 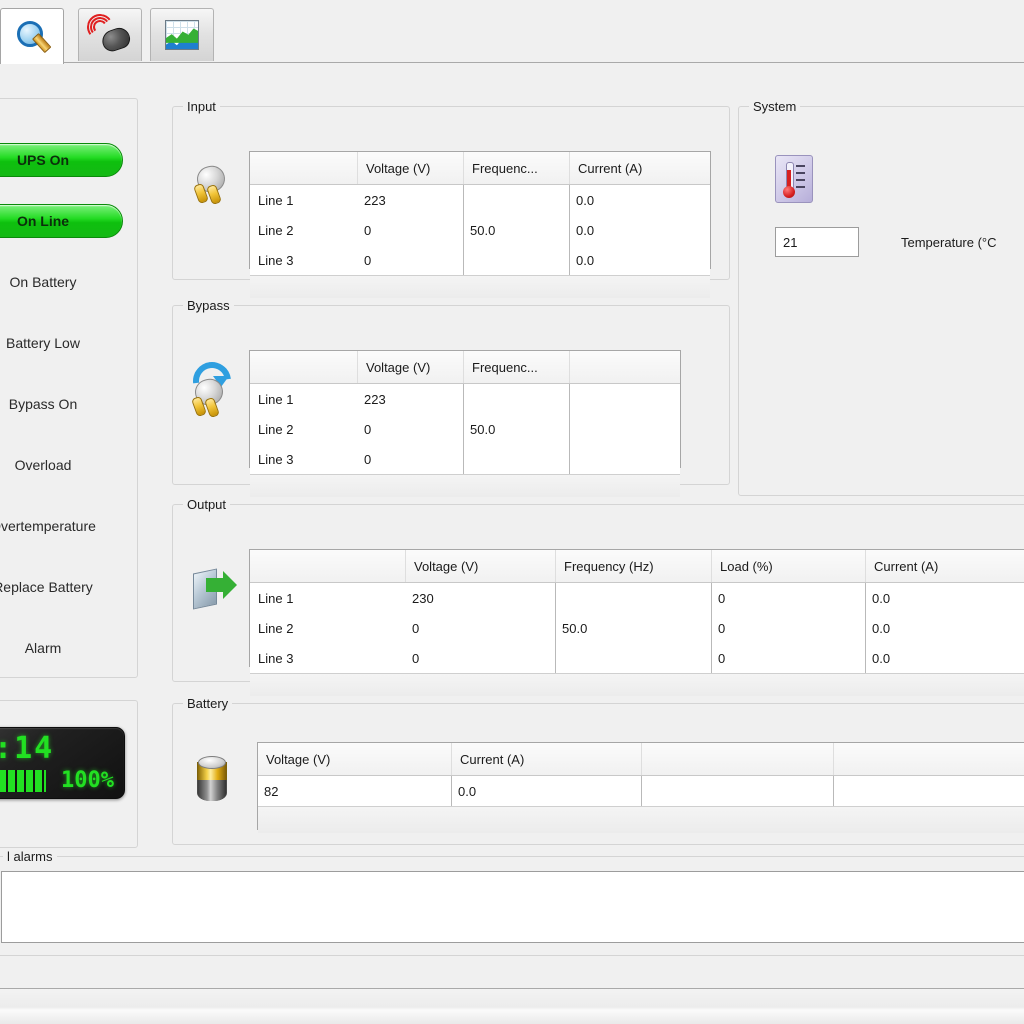 I want to click on status-indicator-ups-on: UPS On, so click(x=61, y=160).